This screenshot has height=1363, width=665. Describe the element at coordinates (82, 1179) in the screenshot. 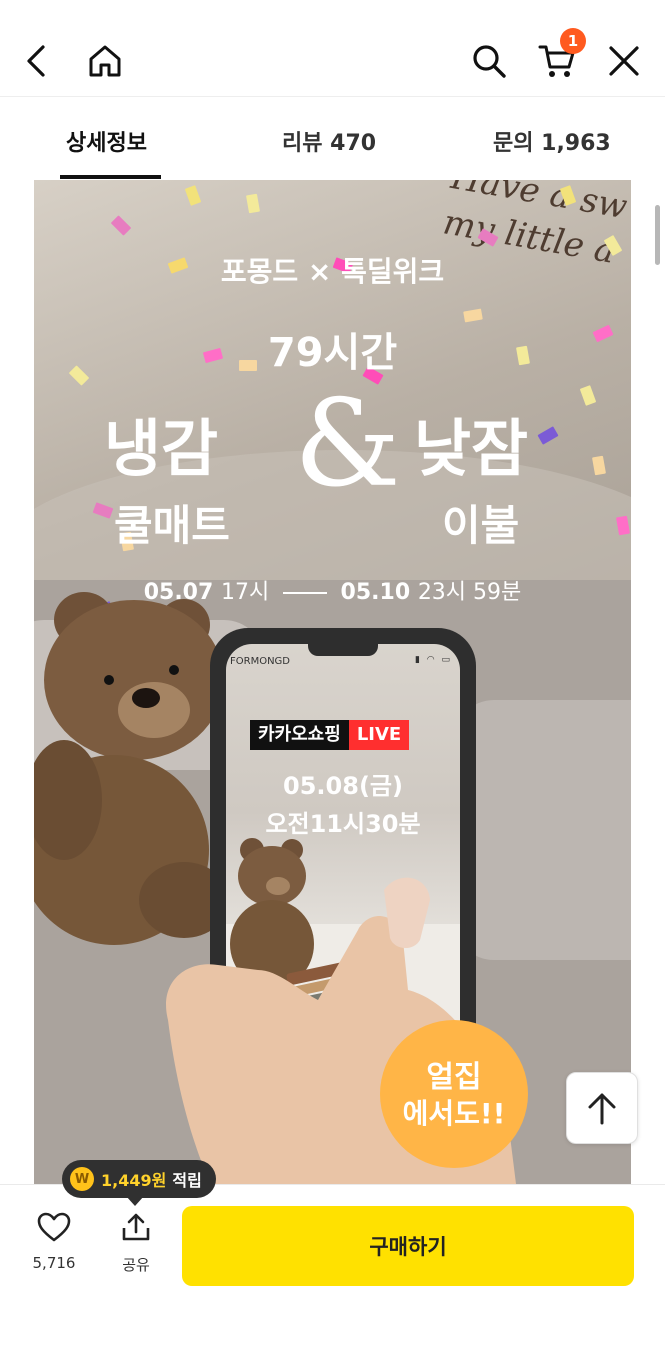

I see `coin-icon: W` at that location.